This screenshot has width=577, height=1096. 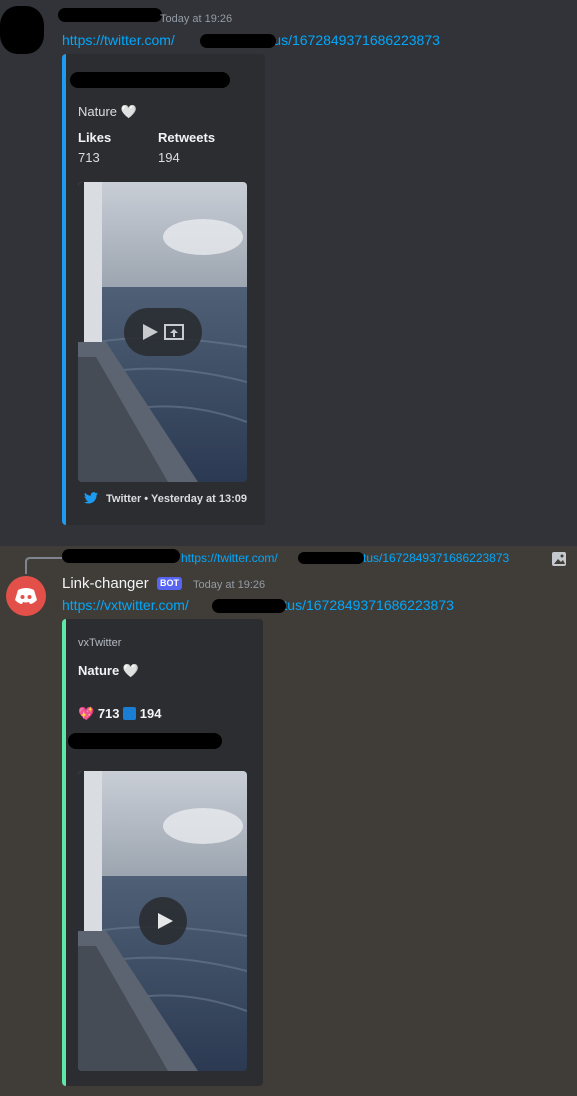 I want to click on embed-stats: 💖 713 194, so click(x=119, y=714).